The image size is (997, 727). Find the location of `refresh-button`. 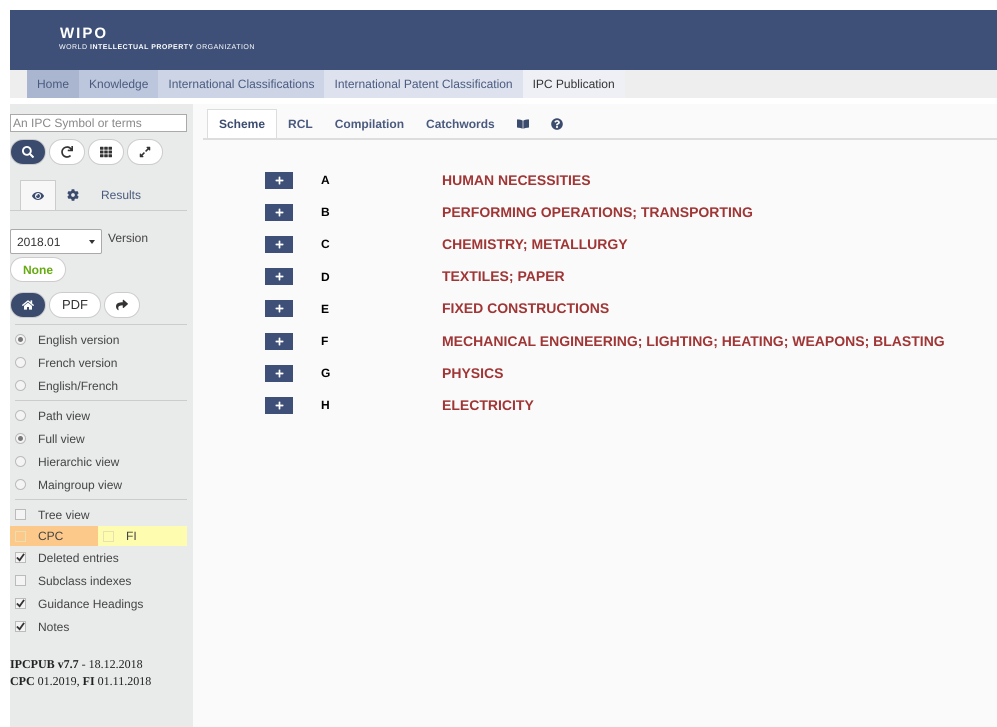

refresh-button is located at coordinates (67, 152).